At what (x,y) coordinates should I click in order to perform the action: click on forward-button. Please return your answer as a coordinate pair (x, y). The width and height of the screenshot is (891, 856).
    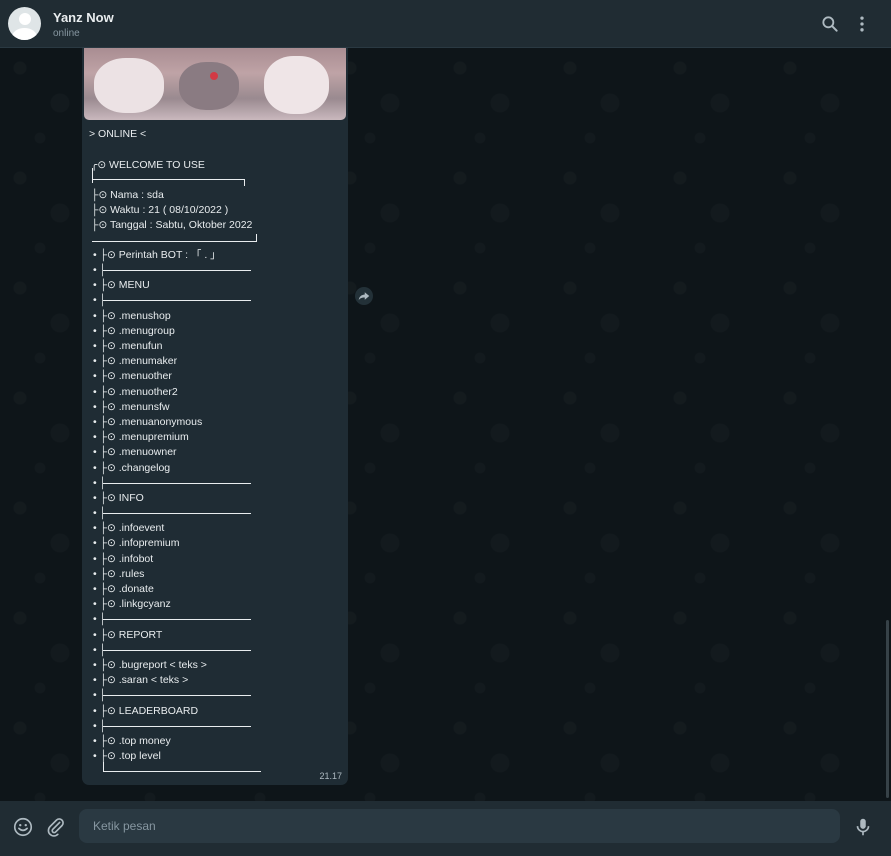
    Looking at the image, I should click on (364, 296).